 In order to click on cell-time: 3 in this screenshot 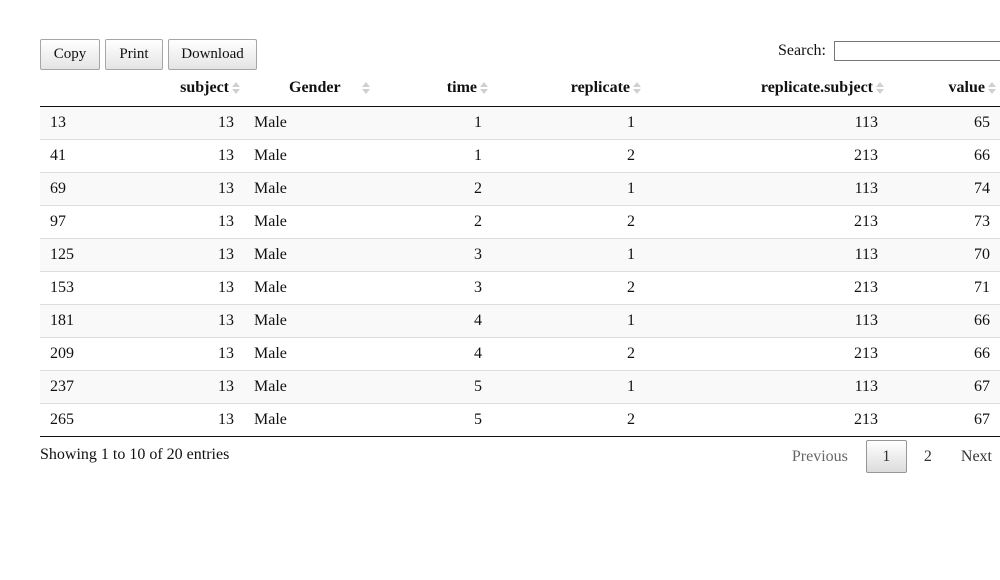, I will do `click(438, 254)`.